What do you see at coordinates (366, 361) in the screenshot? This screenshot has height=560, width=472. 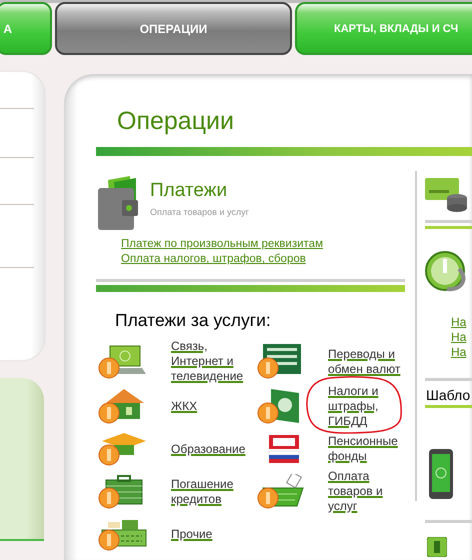 I see `service-link: Переводы и обмен валют` at bounding box center [366, 361].